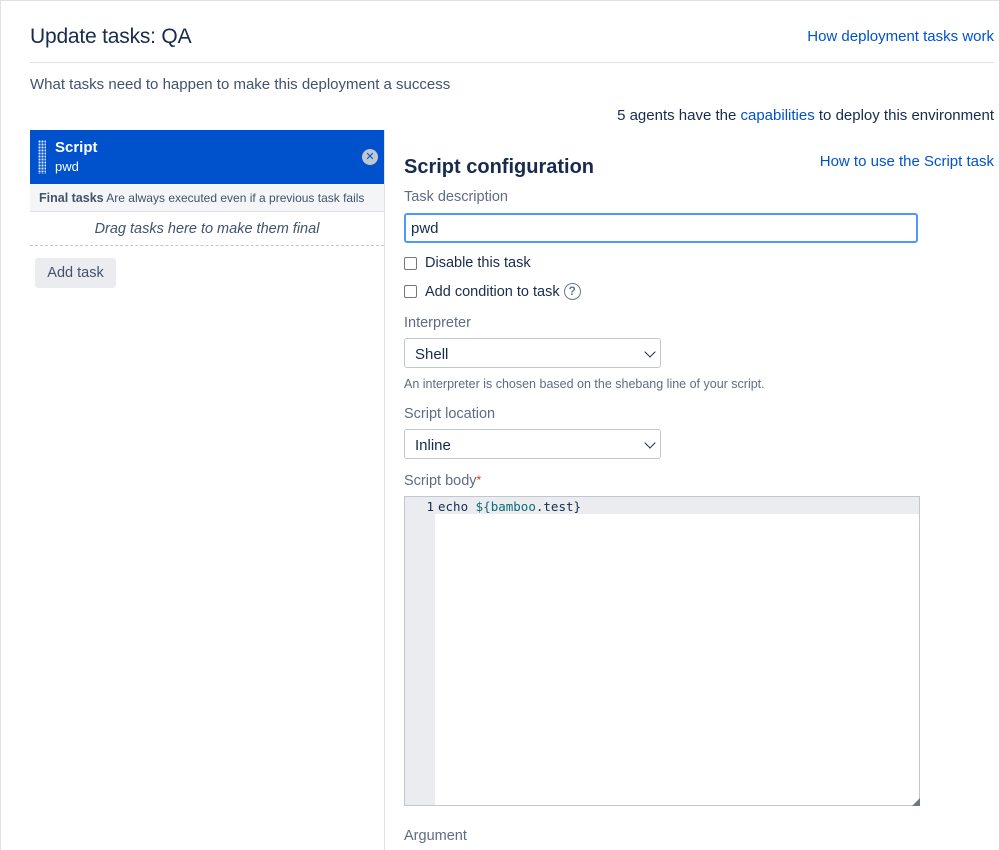 The height and width of the screenshot is (850, 999). Describe the element at coordinates (370, 157) in the screenshot. I see `remove-task-icon: ✕` at that location.